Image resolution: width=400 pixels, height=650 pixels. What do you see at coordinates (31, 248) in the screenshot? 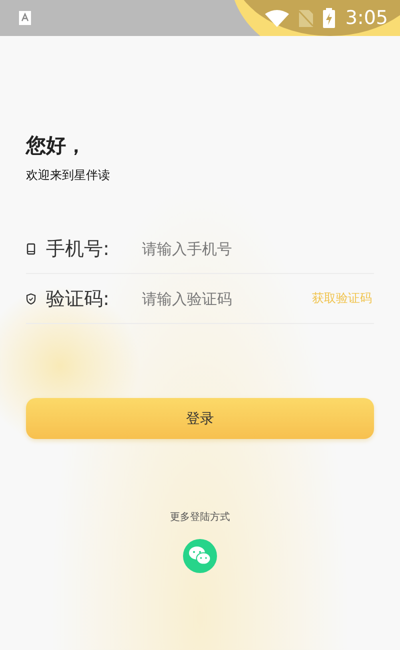
I see `phone-icon` at bounding box center [31, 248].